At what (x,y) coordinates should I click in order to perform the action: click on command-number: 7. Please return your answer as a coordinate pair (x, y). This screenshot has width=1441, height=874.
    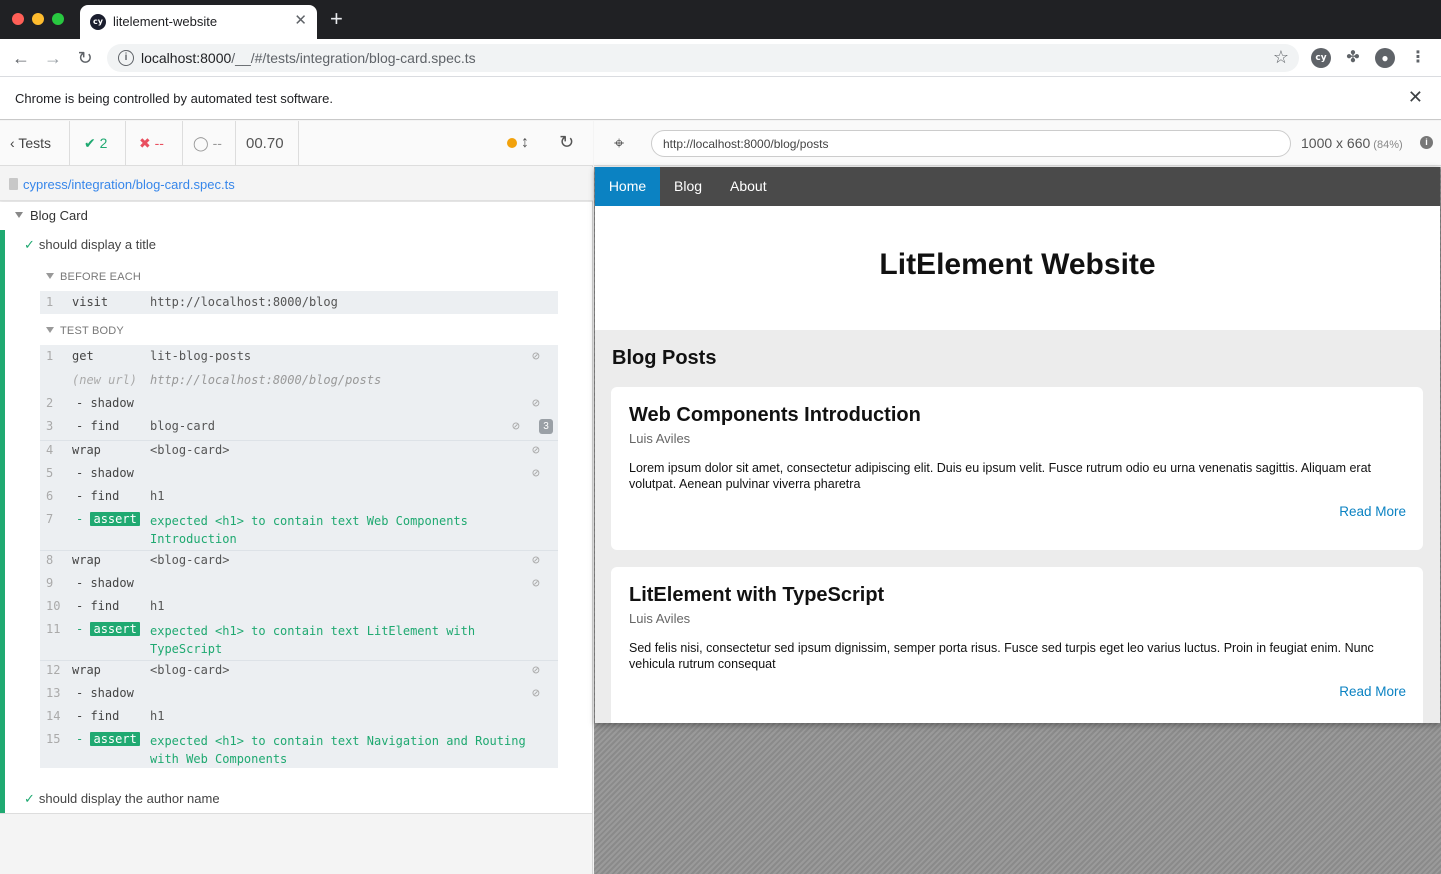
    Looking at the image, I should click on (56, 519).